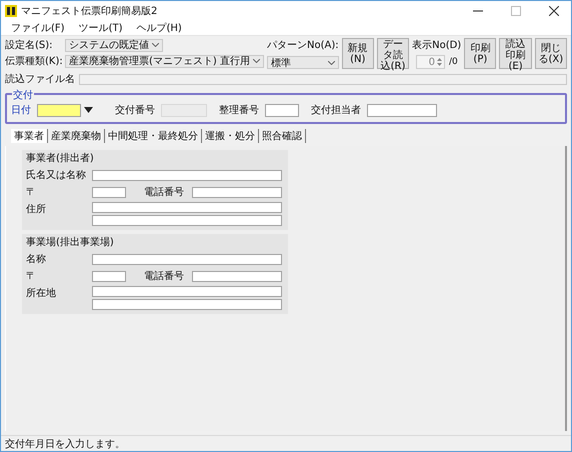 The width and height of the screenshot is (572, 452). I want to click on dropdown: 標準, so click(302, 62).